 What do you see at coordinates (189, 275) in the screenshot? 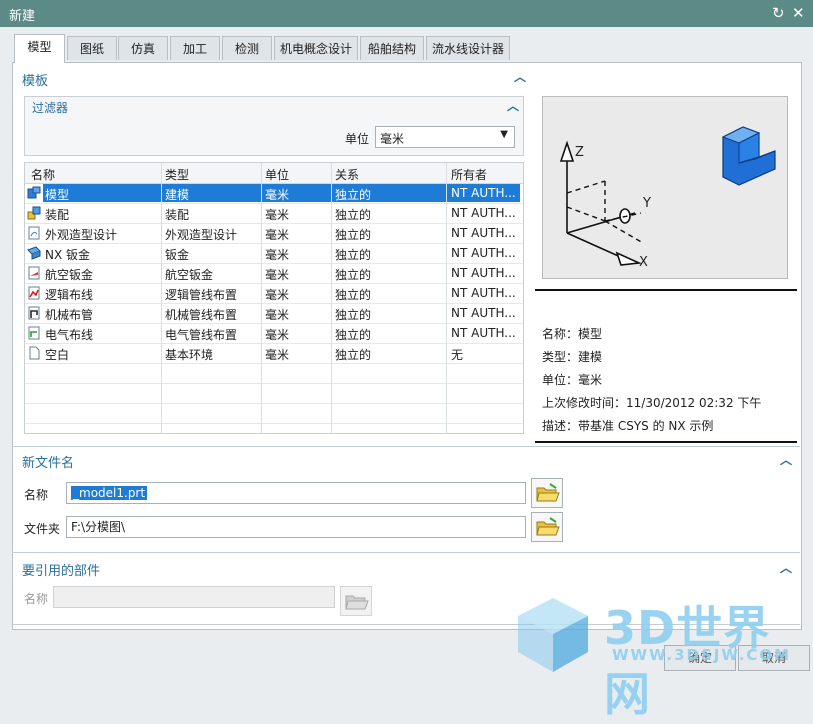
I see `row-type: 航空钣金` at bounding box center [189, 275].